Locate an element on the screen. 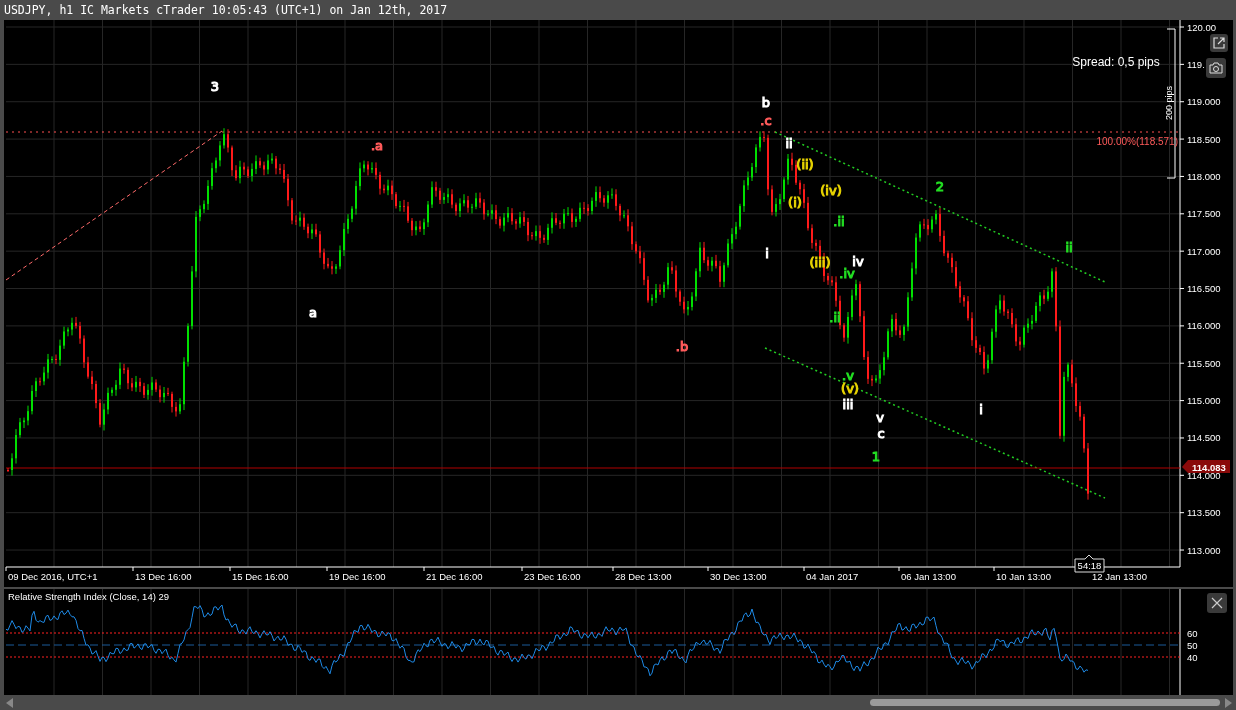 The image size is (1236, 710). price-label: 113.500 is located at coordinates (1204, 513).